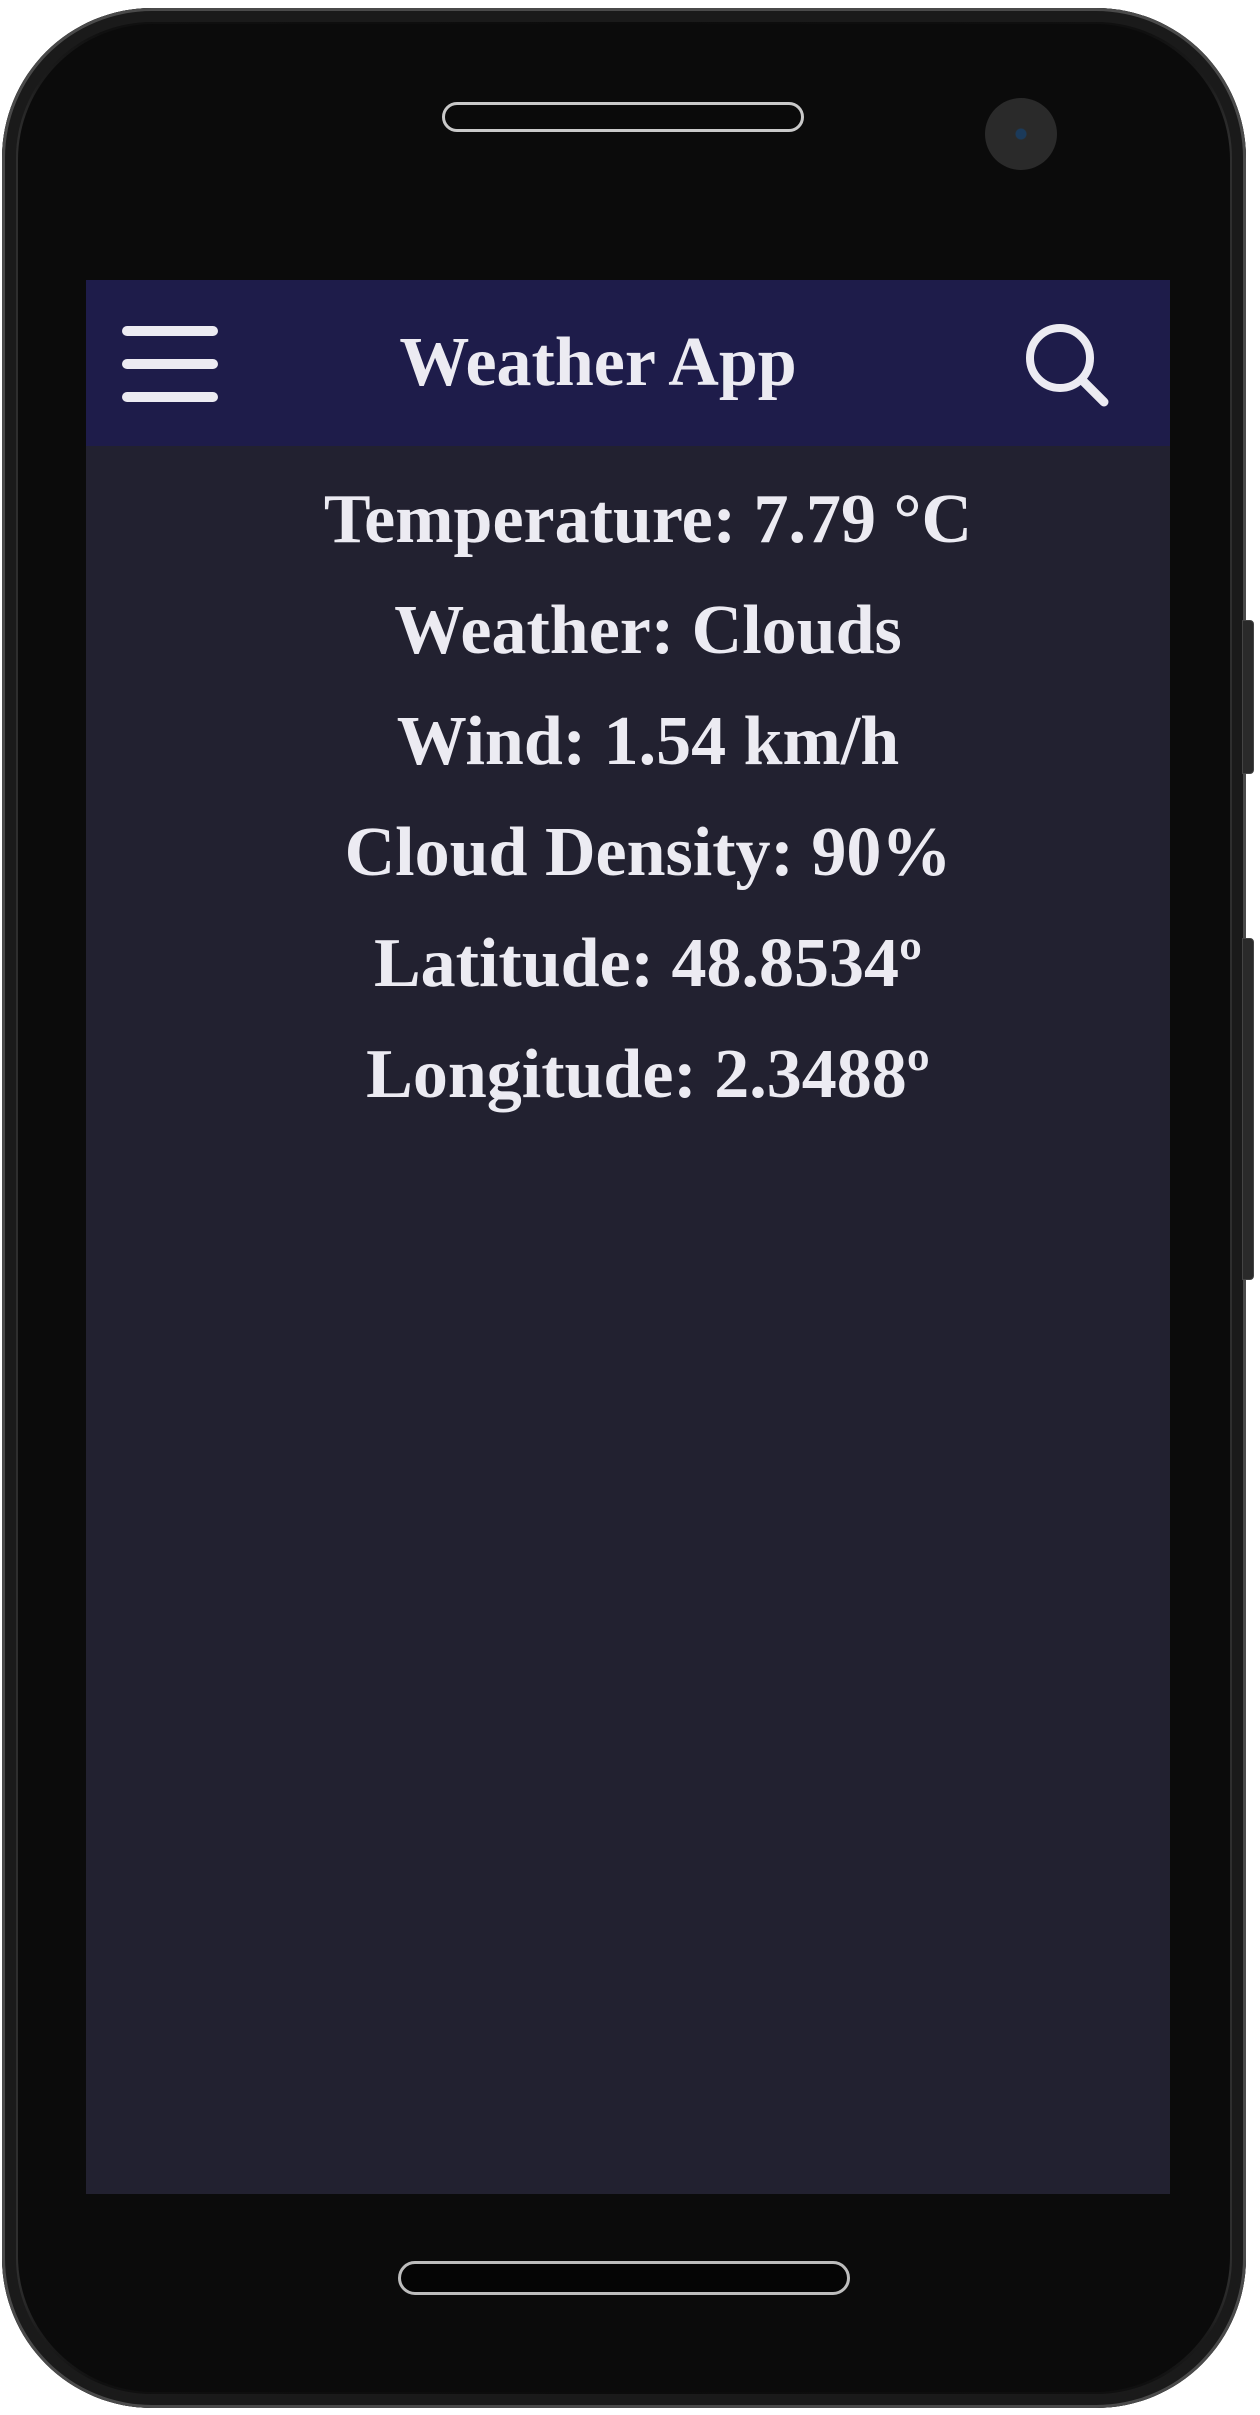 The image size is (1260, 2415). Describe the element at coordinates (1021, 134) in the screenshot. I see `front-camera` at that location.